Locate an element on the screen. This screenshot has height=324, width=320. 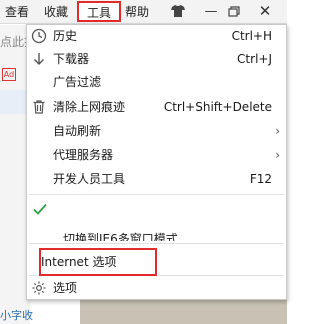
restore-button is located at coordinates (234, 11).